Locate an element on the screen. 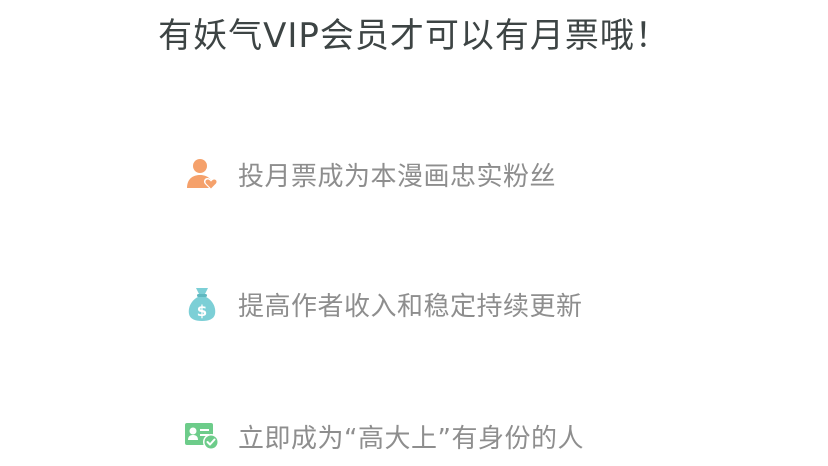  benefit-item-status: 立即成为“高大上”有身份的人 is located at coordinates (384, 436).